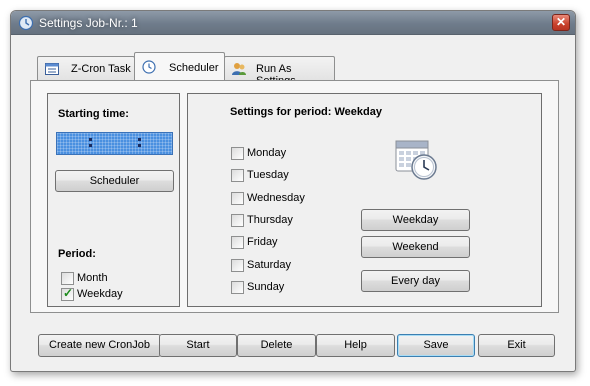  I want to click on create-new-cronjob-button: Create new CronJob, so click(99, 345).